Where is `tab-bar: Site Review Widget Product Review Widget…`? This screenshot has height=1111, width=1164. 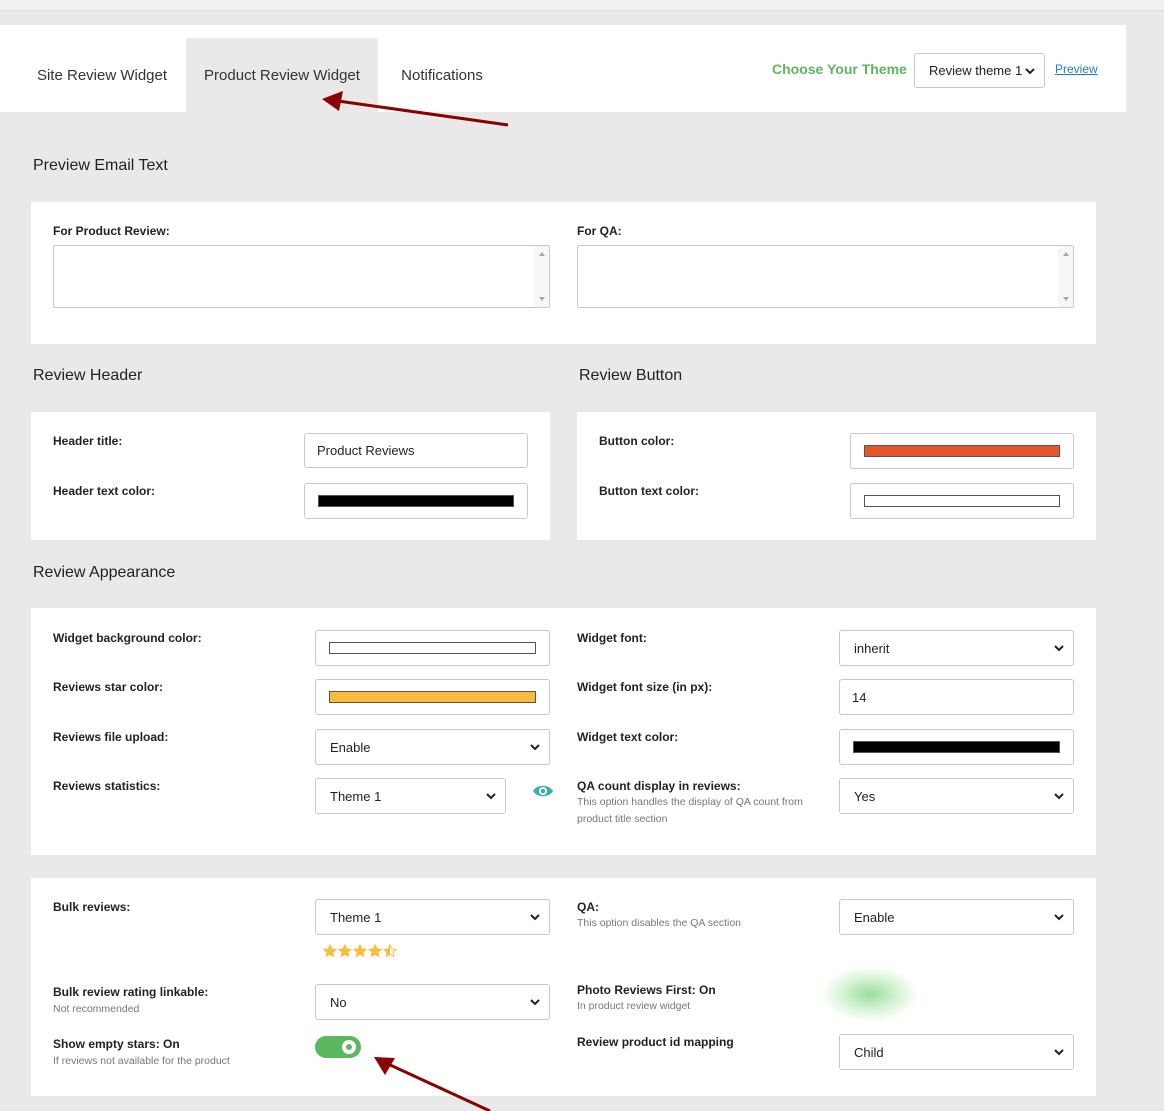 tab-bar: Site Review Widget Product Review Widget… is located at coordinates (563, 68).